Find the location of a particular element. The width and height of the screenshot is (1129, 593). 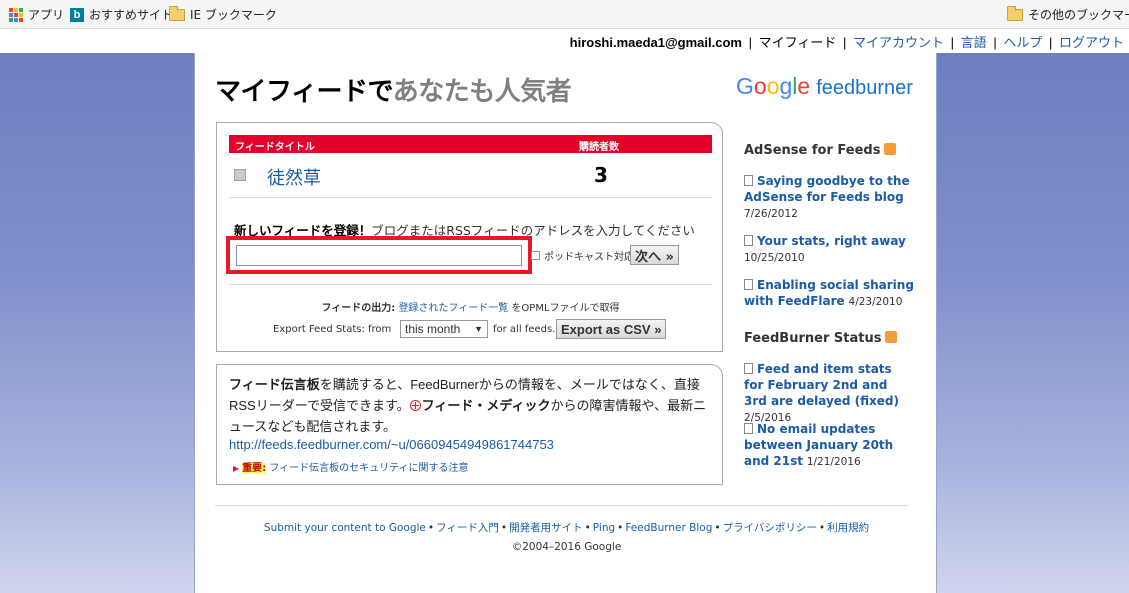

opml-output-line: フィードの出力: 登録されたフィード一覧 をOPMLファイルで取得 is located at coordinates (470, 306).